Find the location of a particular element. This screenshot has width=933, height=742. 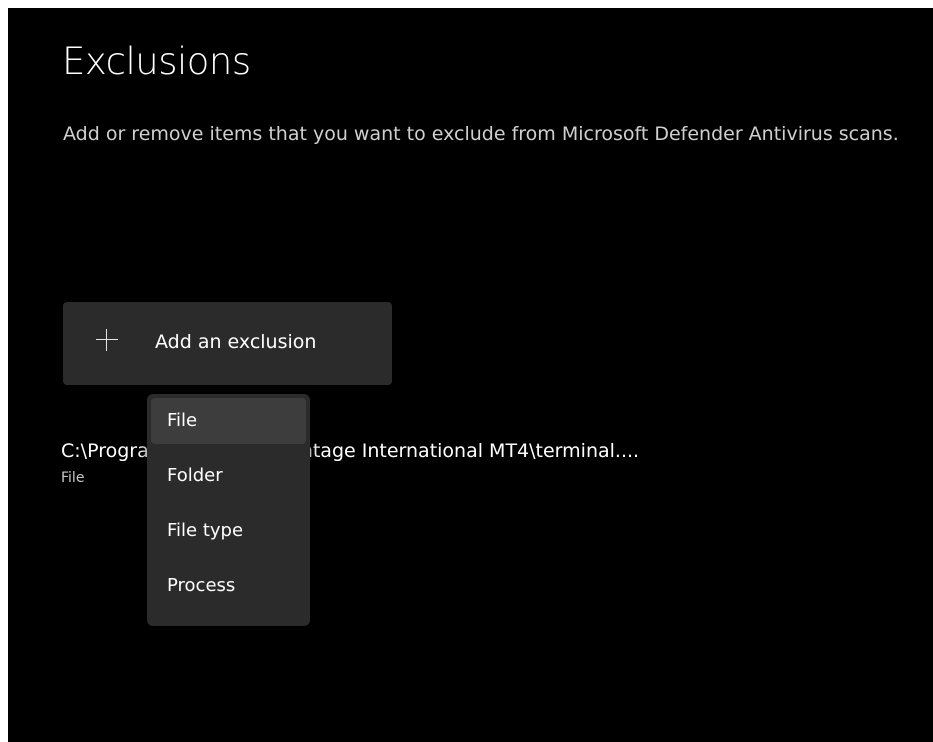

menu-item-file-type: File type is located at coordinates (228, 531).